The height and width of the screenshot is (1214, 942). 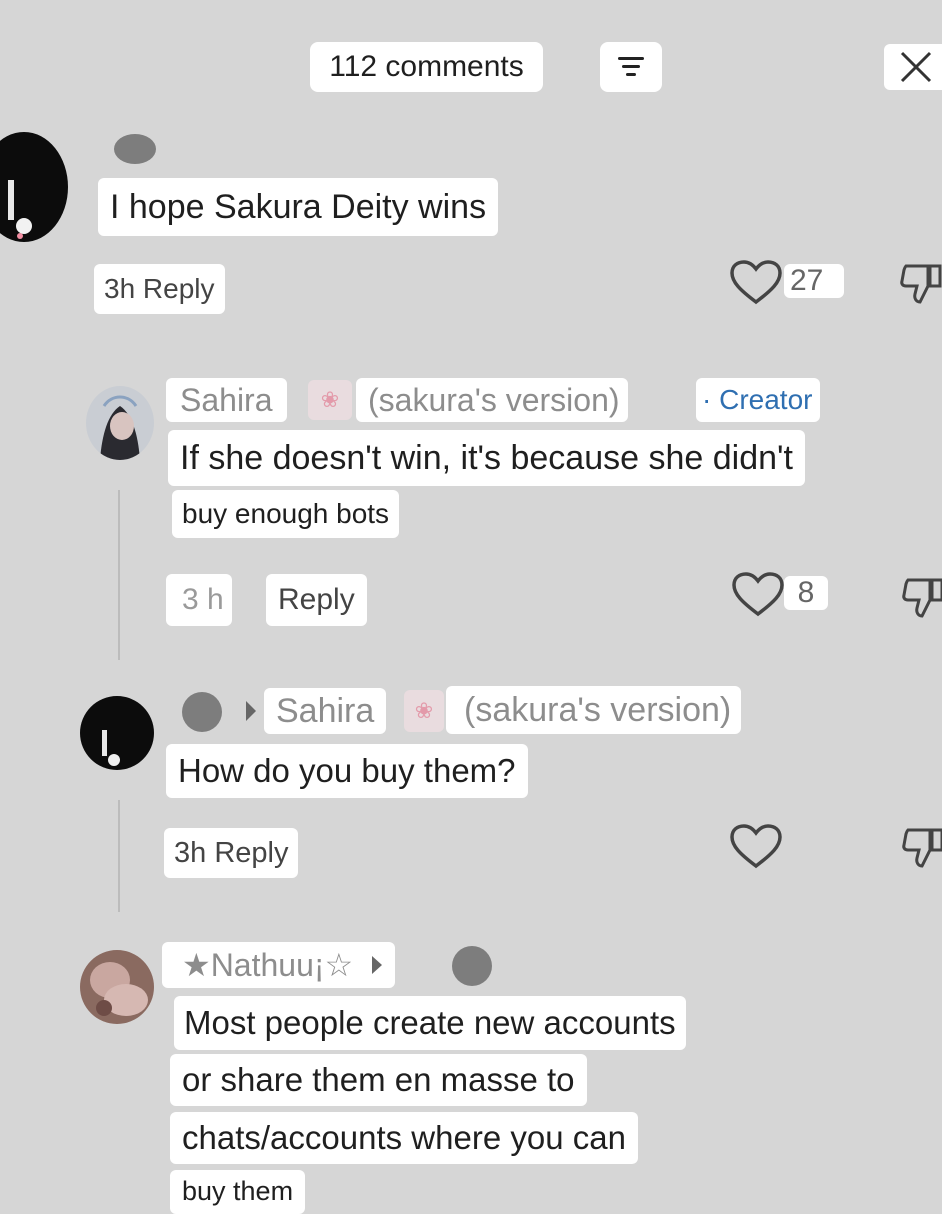 I want to click on like-count: 8, so click(x=806, y=593).